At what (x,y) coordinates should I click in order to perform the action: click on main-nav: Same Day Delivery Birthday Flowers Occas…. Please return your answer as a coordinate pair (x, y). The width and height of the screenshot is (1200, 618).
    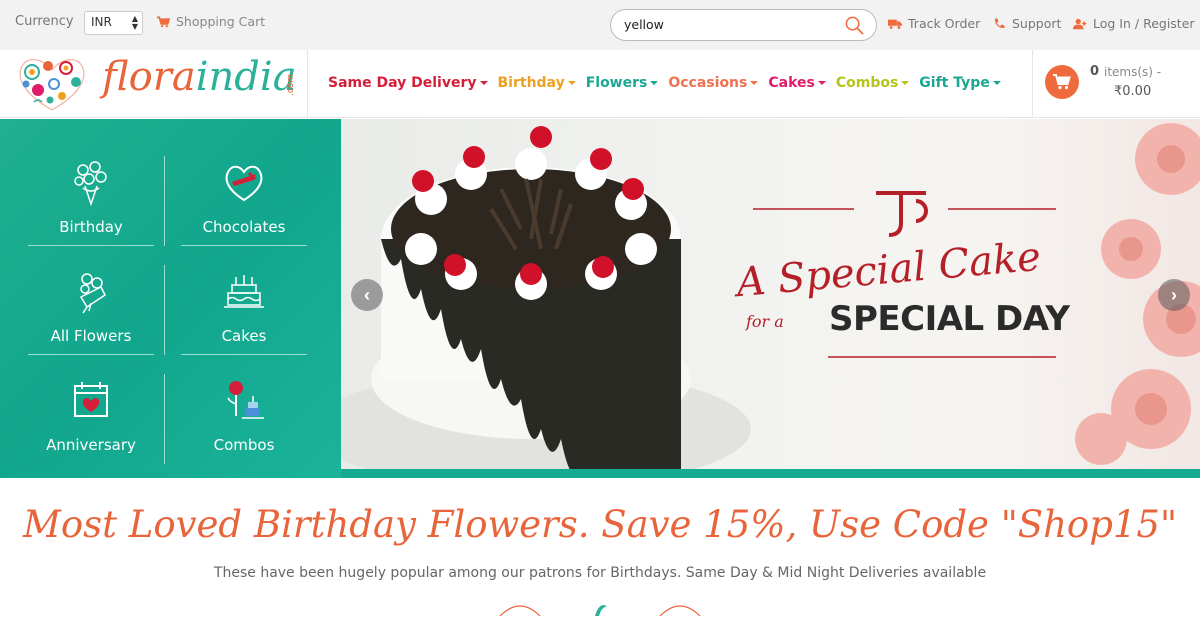
    Looking at the image, I should click on (669, 83).